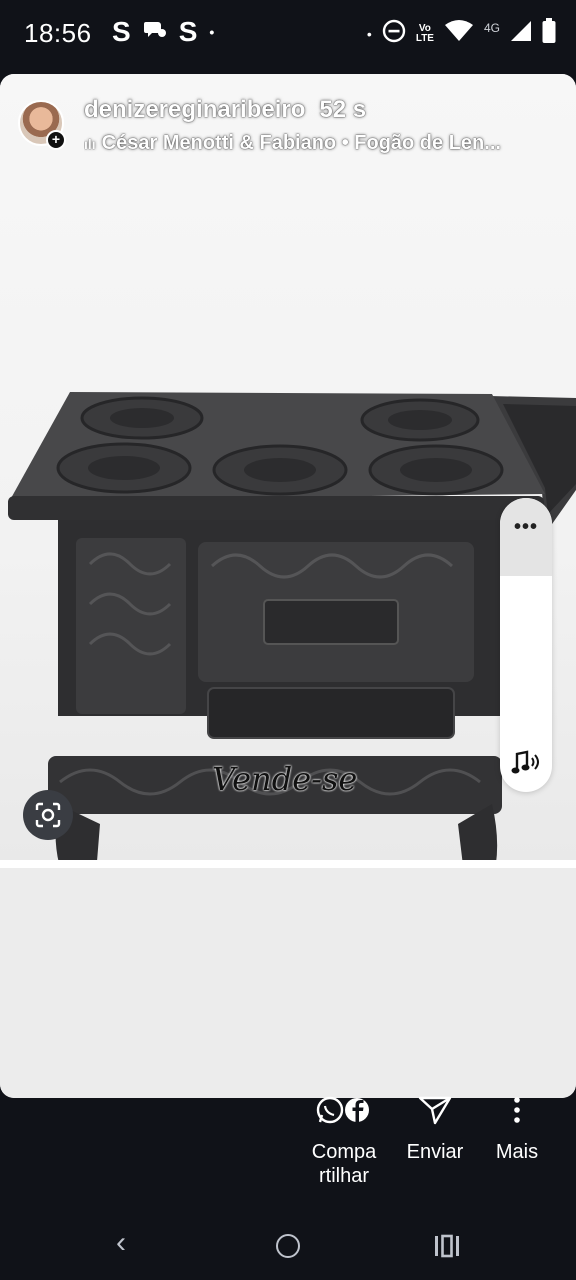 The width and height of the screenshot is (576, 1280). What do you see at coordinates (549, 33) in the screenshot?
I see `battery-icon` at bounding box center [549, 33].